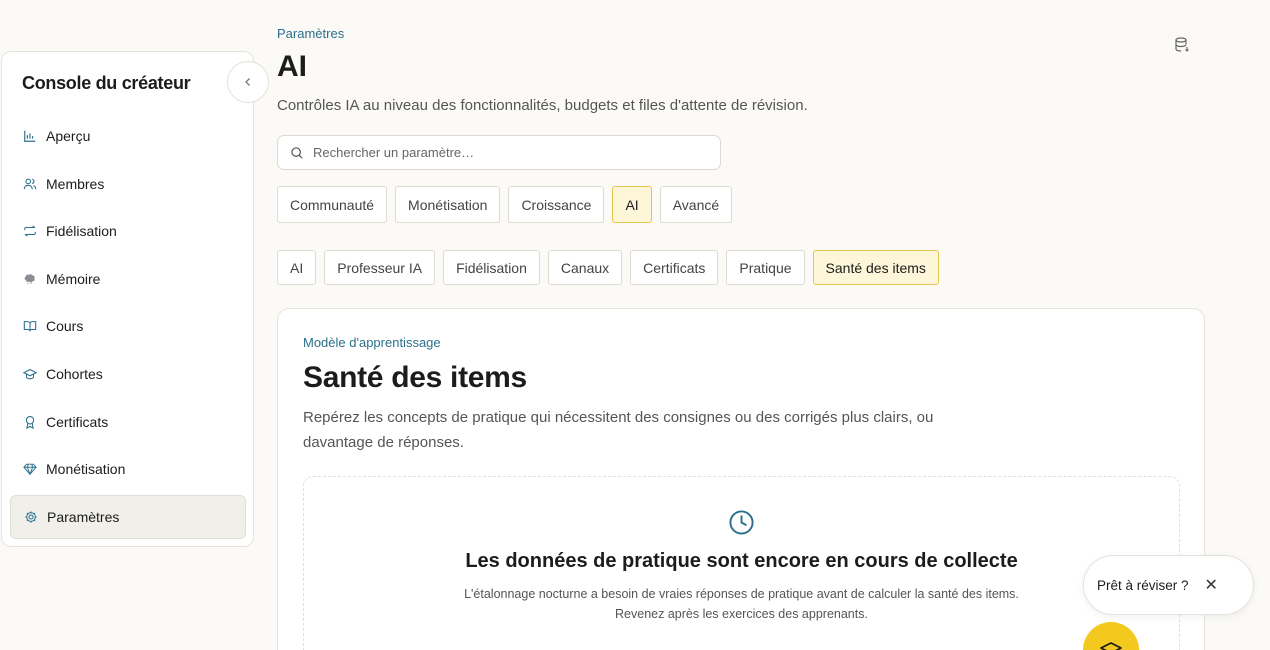 This screenshot has height=650, width=1270. What do you see at coordinates (128, 516) in the screenshot?
I see `sidebar-item-parametres: Paramètres` at bounding box center [128, 516].